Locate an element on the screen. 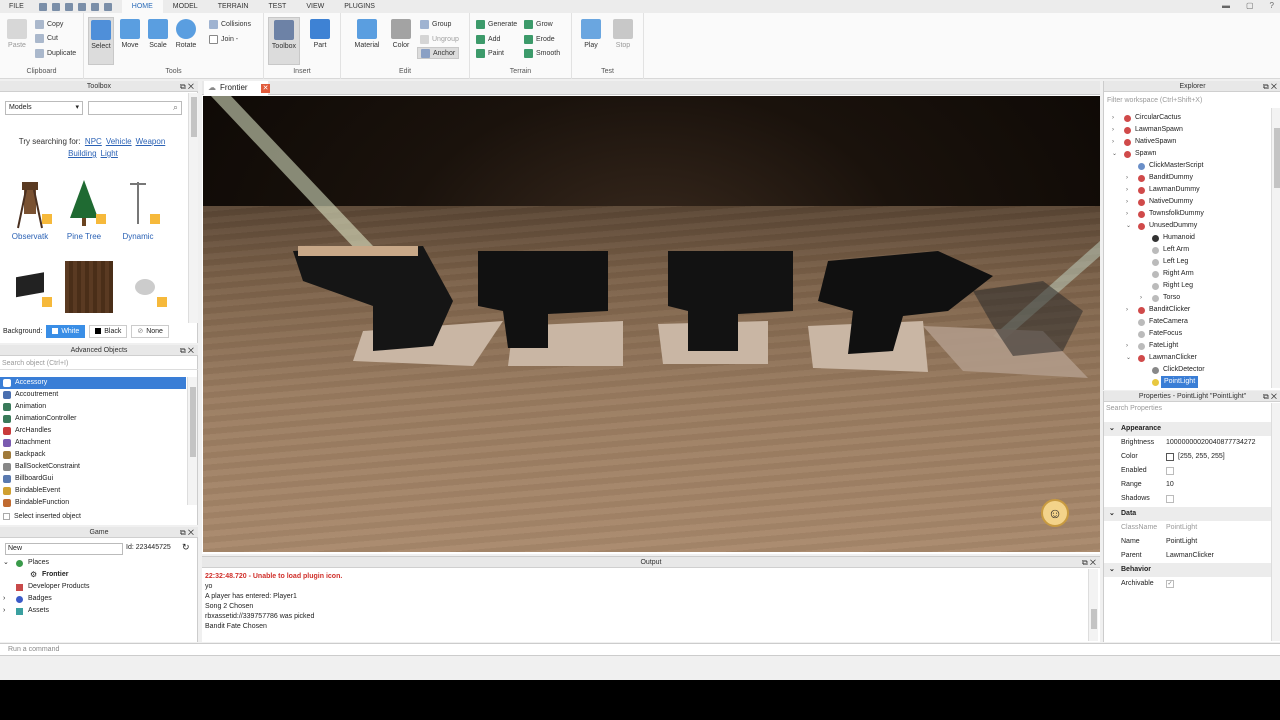 Image resolution: width=1280 pixels, height=720 pixels. prop-value: 10 is located at coordinates (1170, 485).